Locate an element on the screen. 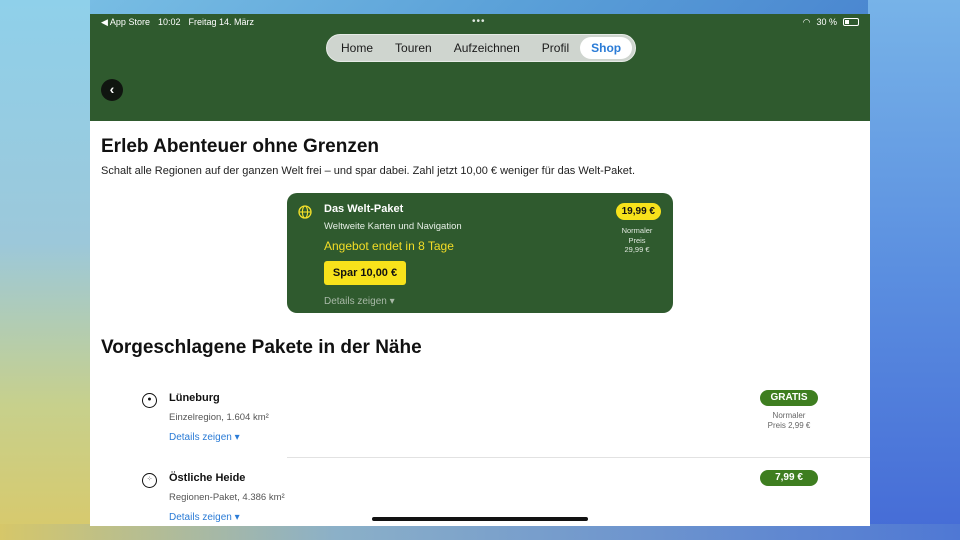 The height and width of the screenshot is (540, 960). home-indicator is located at coordinates (480, 519).